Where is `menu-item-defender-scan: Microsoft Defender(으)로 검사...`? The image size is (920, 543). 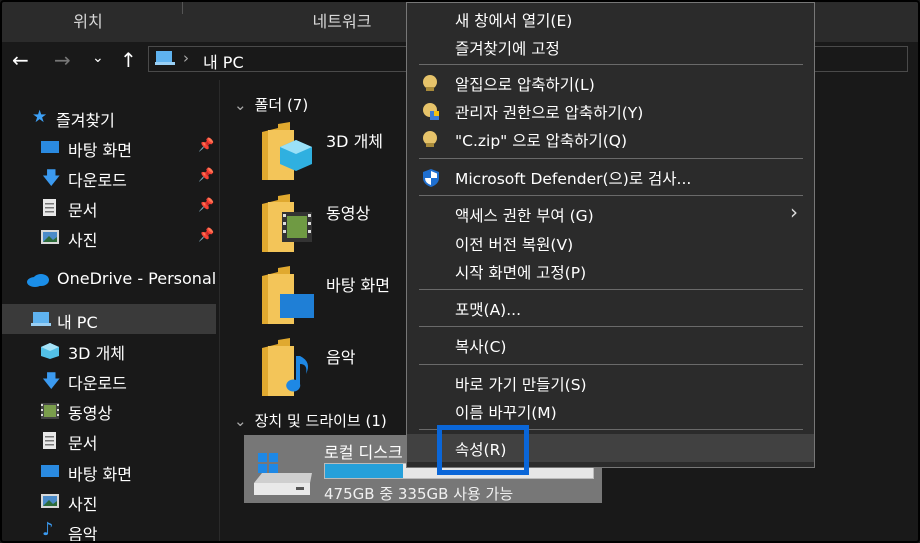 menu-item-defender-scan: Microsoft Defender(으)로 검사... is located at coordinates (610, 177).